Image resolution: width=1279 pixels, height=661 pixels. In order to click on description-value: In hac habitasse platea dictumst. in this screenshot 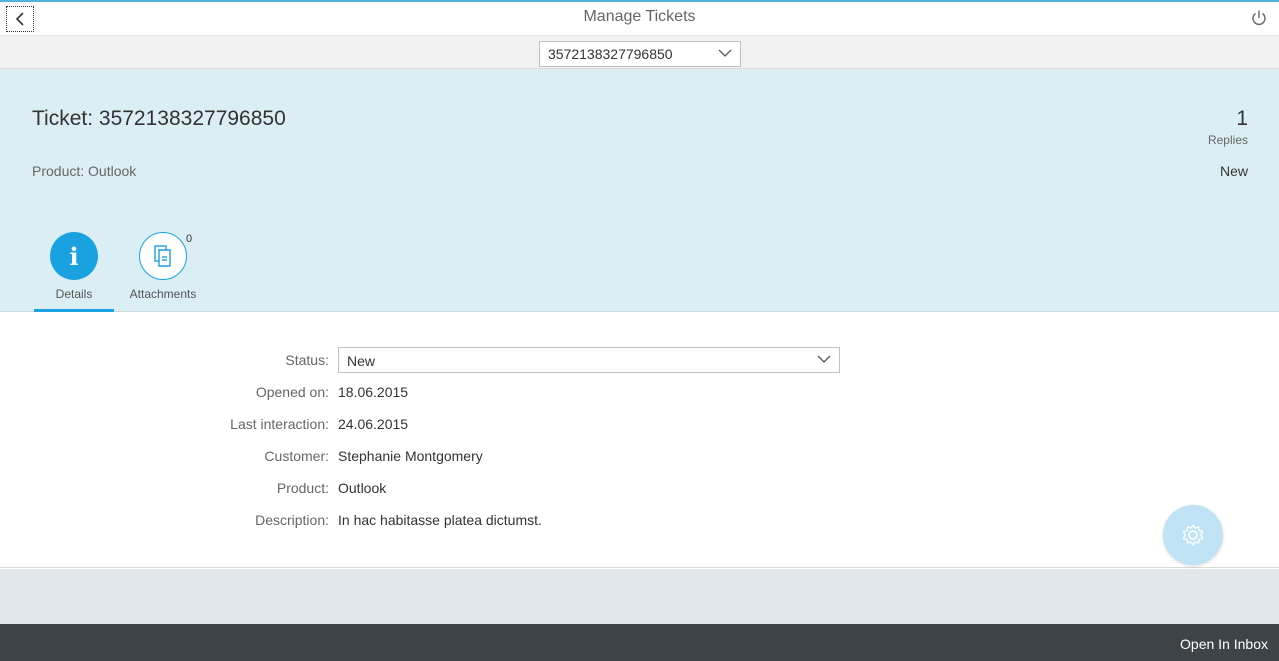, I will do `click(440, 520)`.